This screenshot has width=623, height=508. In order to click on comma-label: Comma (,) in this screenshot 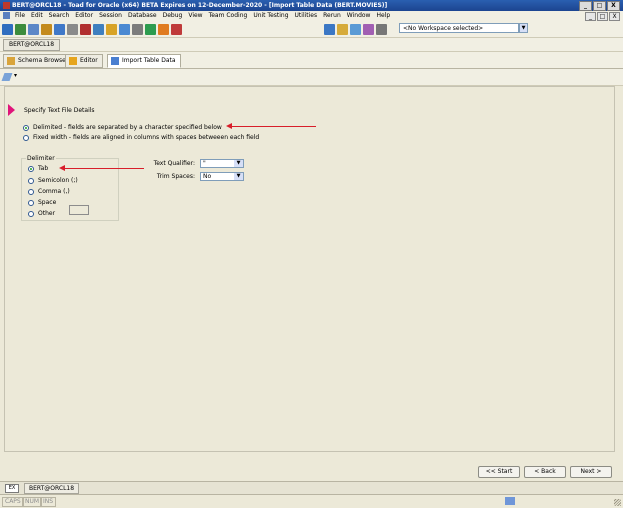, I will do `click(54, 191)`.